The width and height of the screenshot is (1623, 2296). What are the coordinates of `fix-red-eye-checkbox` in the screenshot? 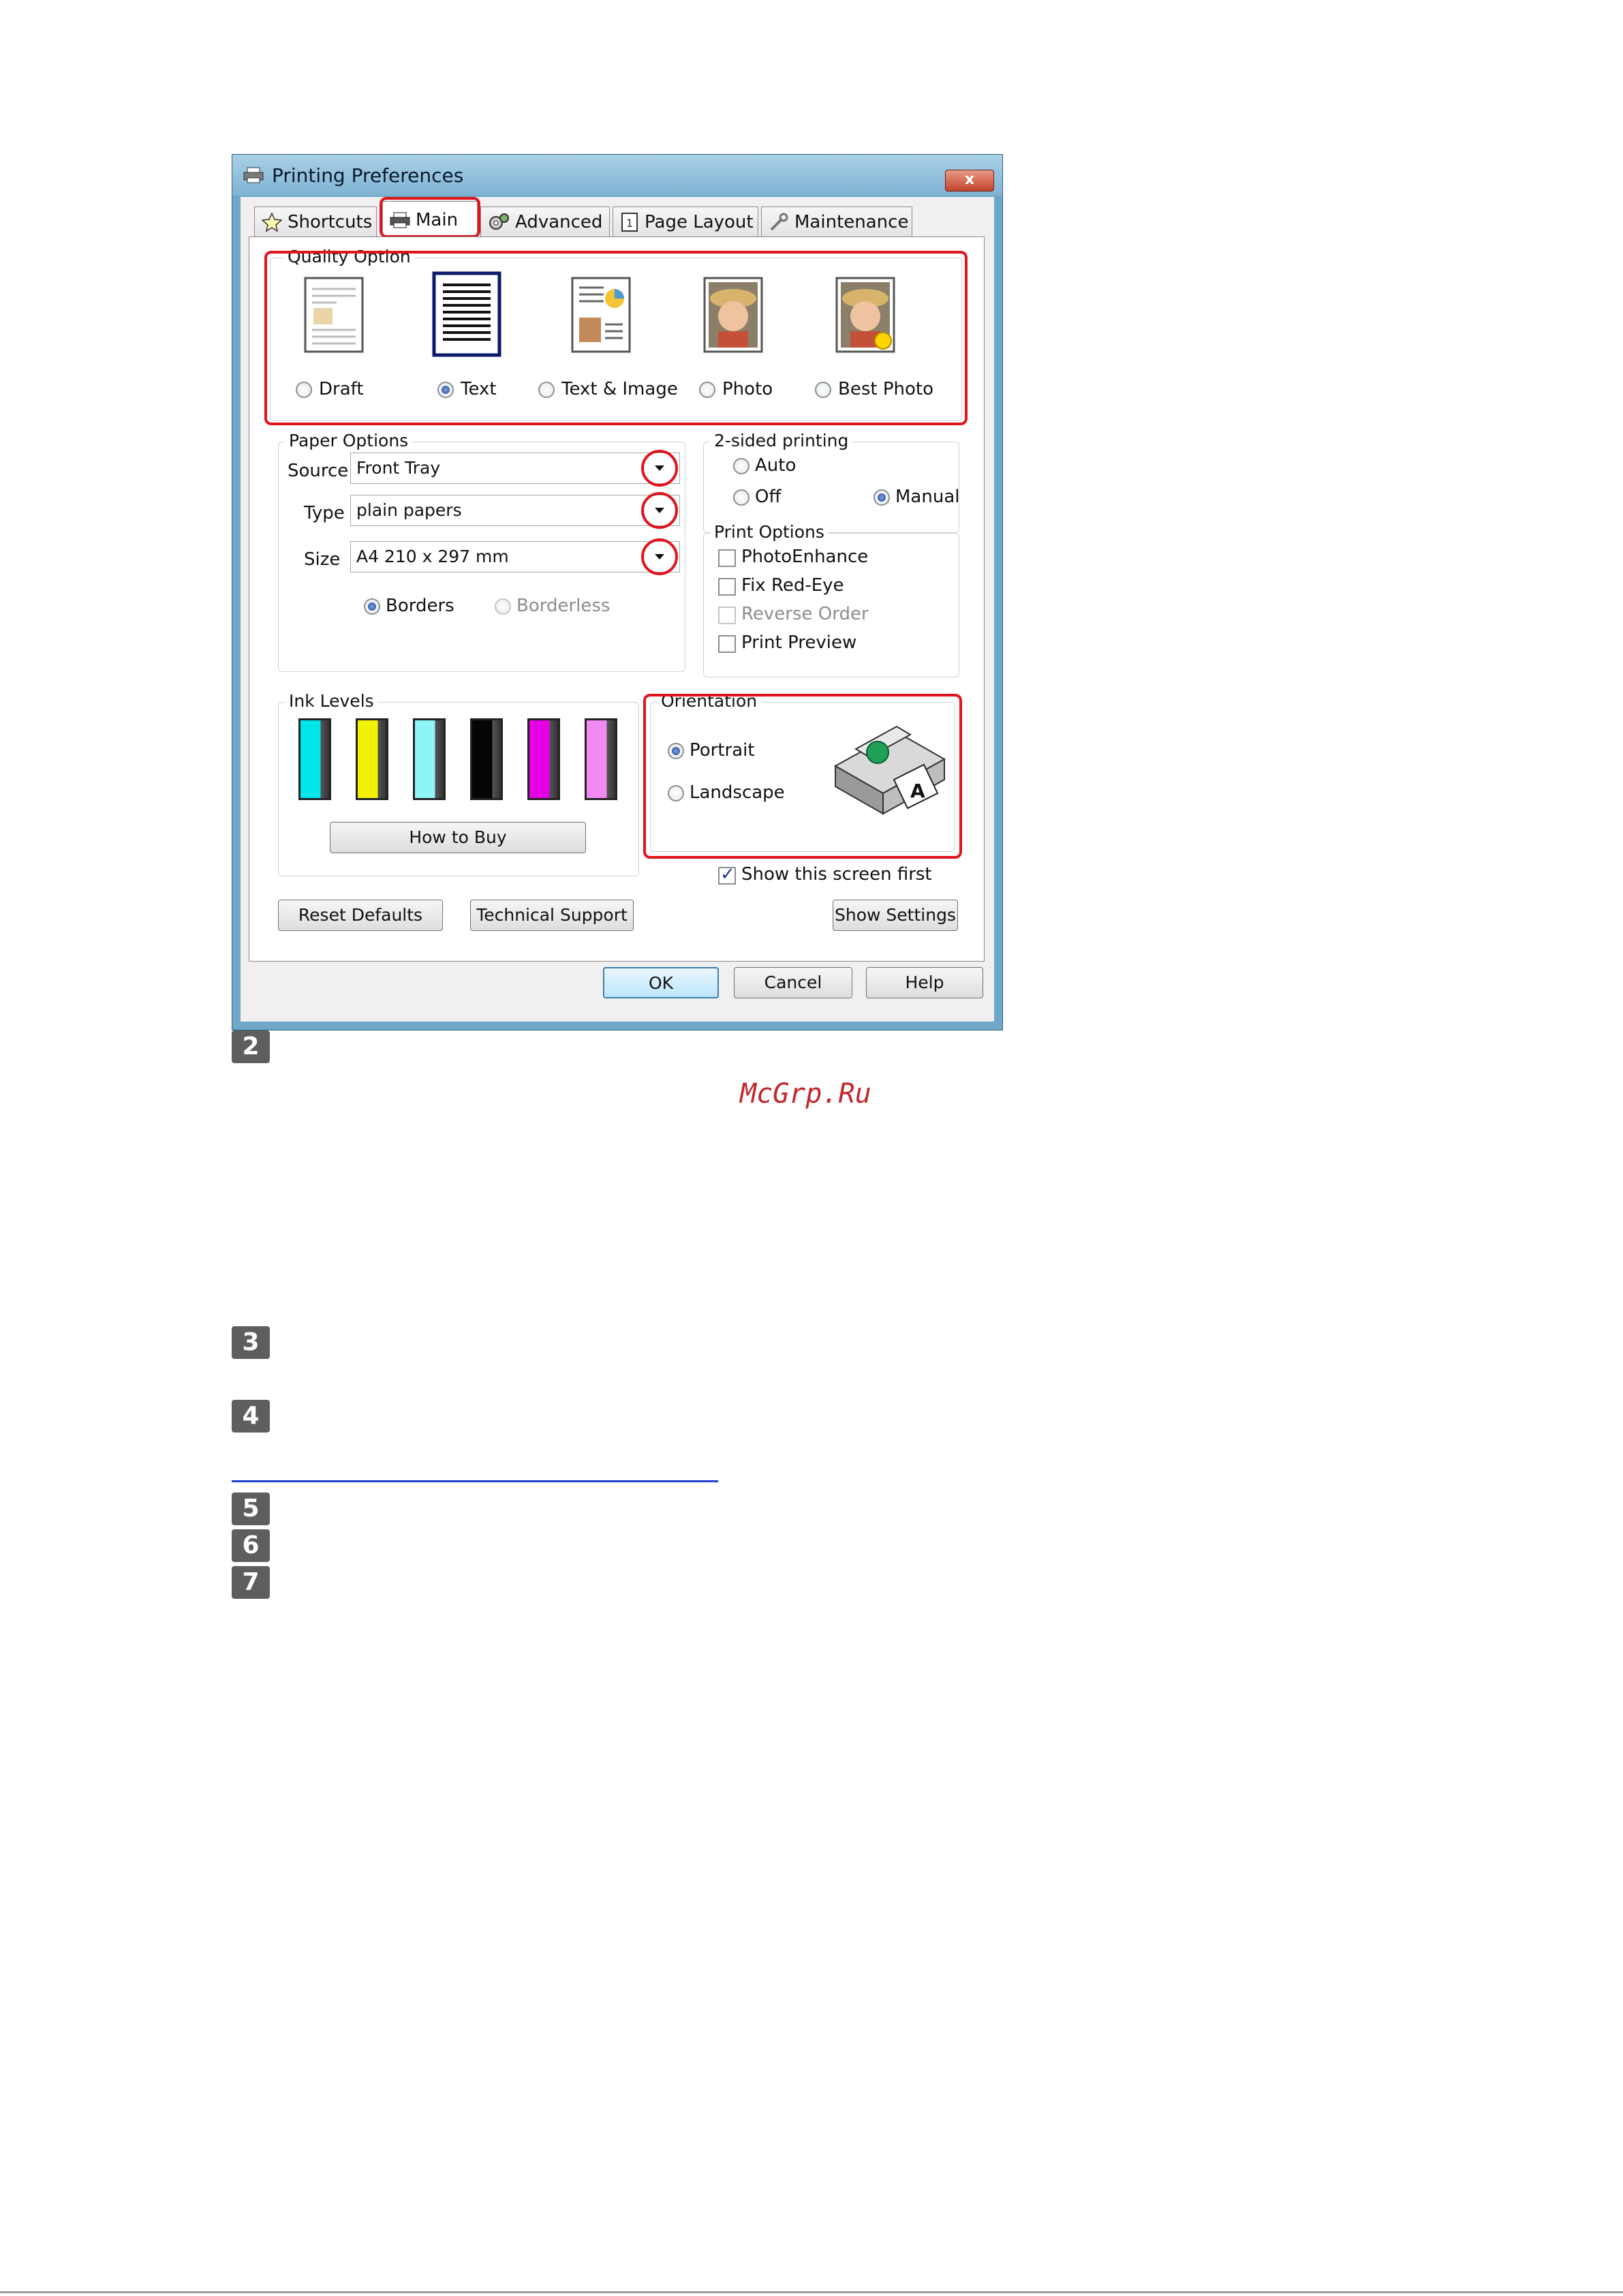 It's located at (727, 587).